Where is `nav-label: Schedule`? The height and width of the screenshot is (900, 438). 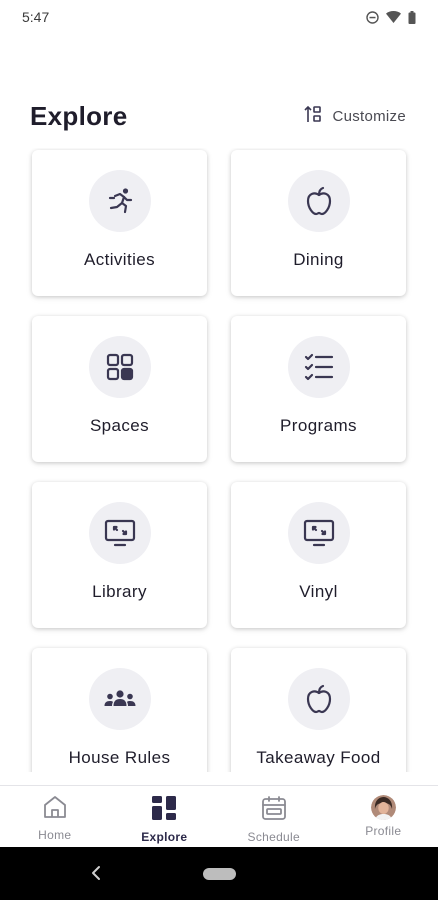
nav-label: Schedule is located at coordinates (273, 837).